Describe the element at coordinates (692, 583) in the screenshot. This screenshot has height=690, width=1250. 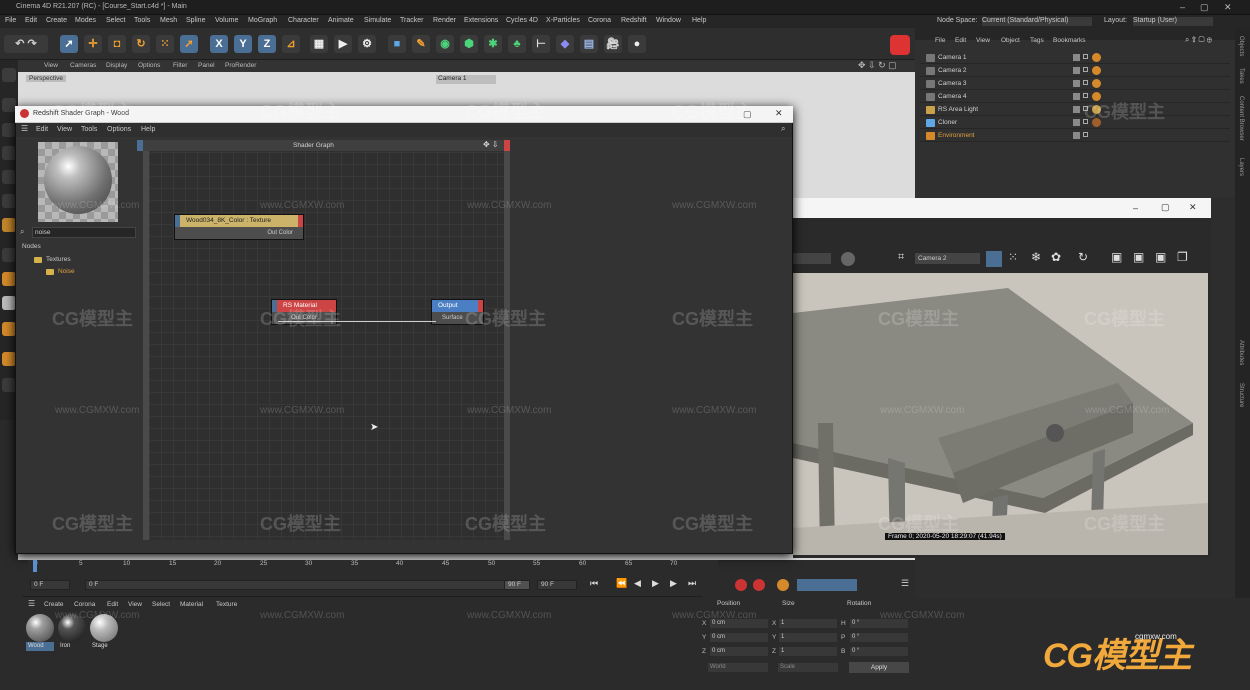
I see `go-to-end-icon: ⏭` at that location.